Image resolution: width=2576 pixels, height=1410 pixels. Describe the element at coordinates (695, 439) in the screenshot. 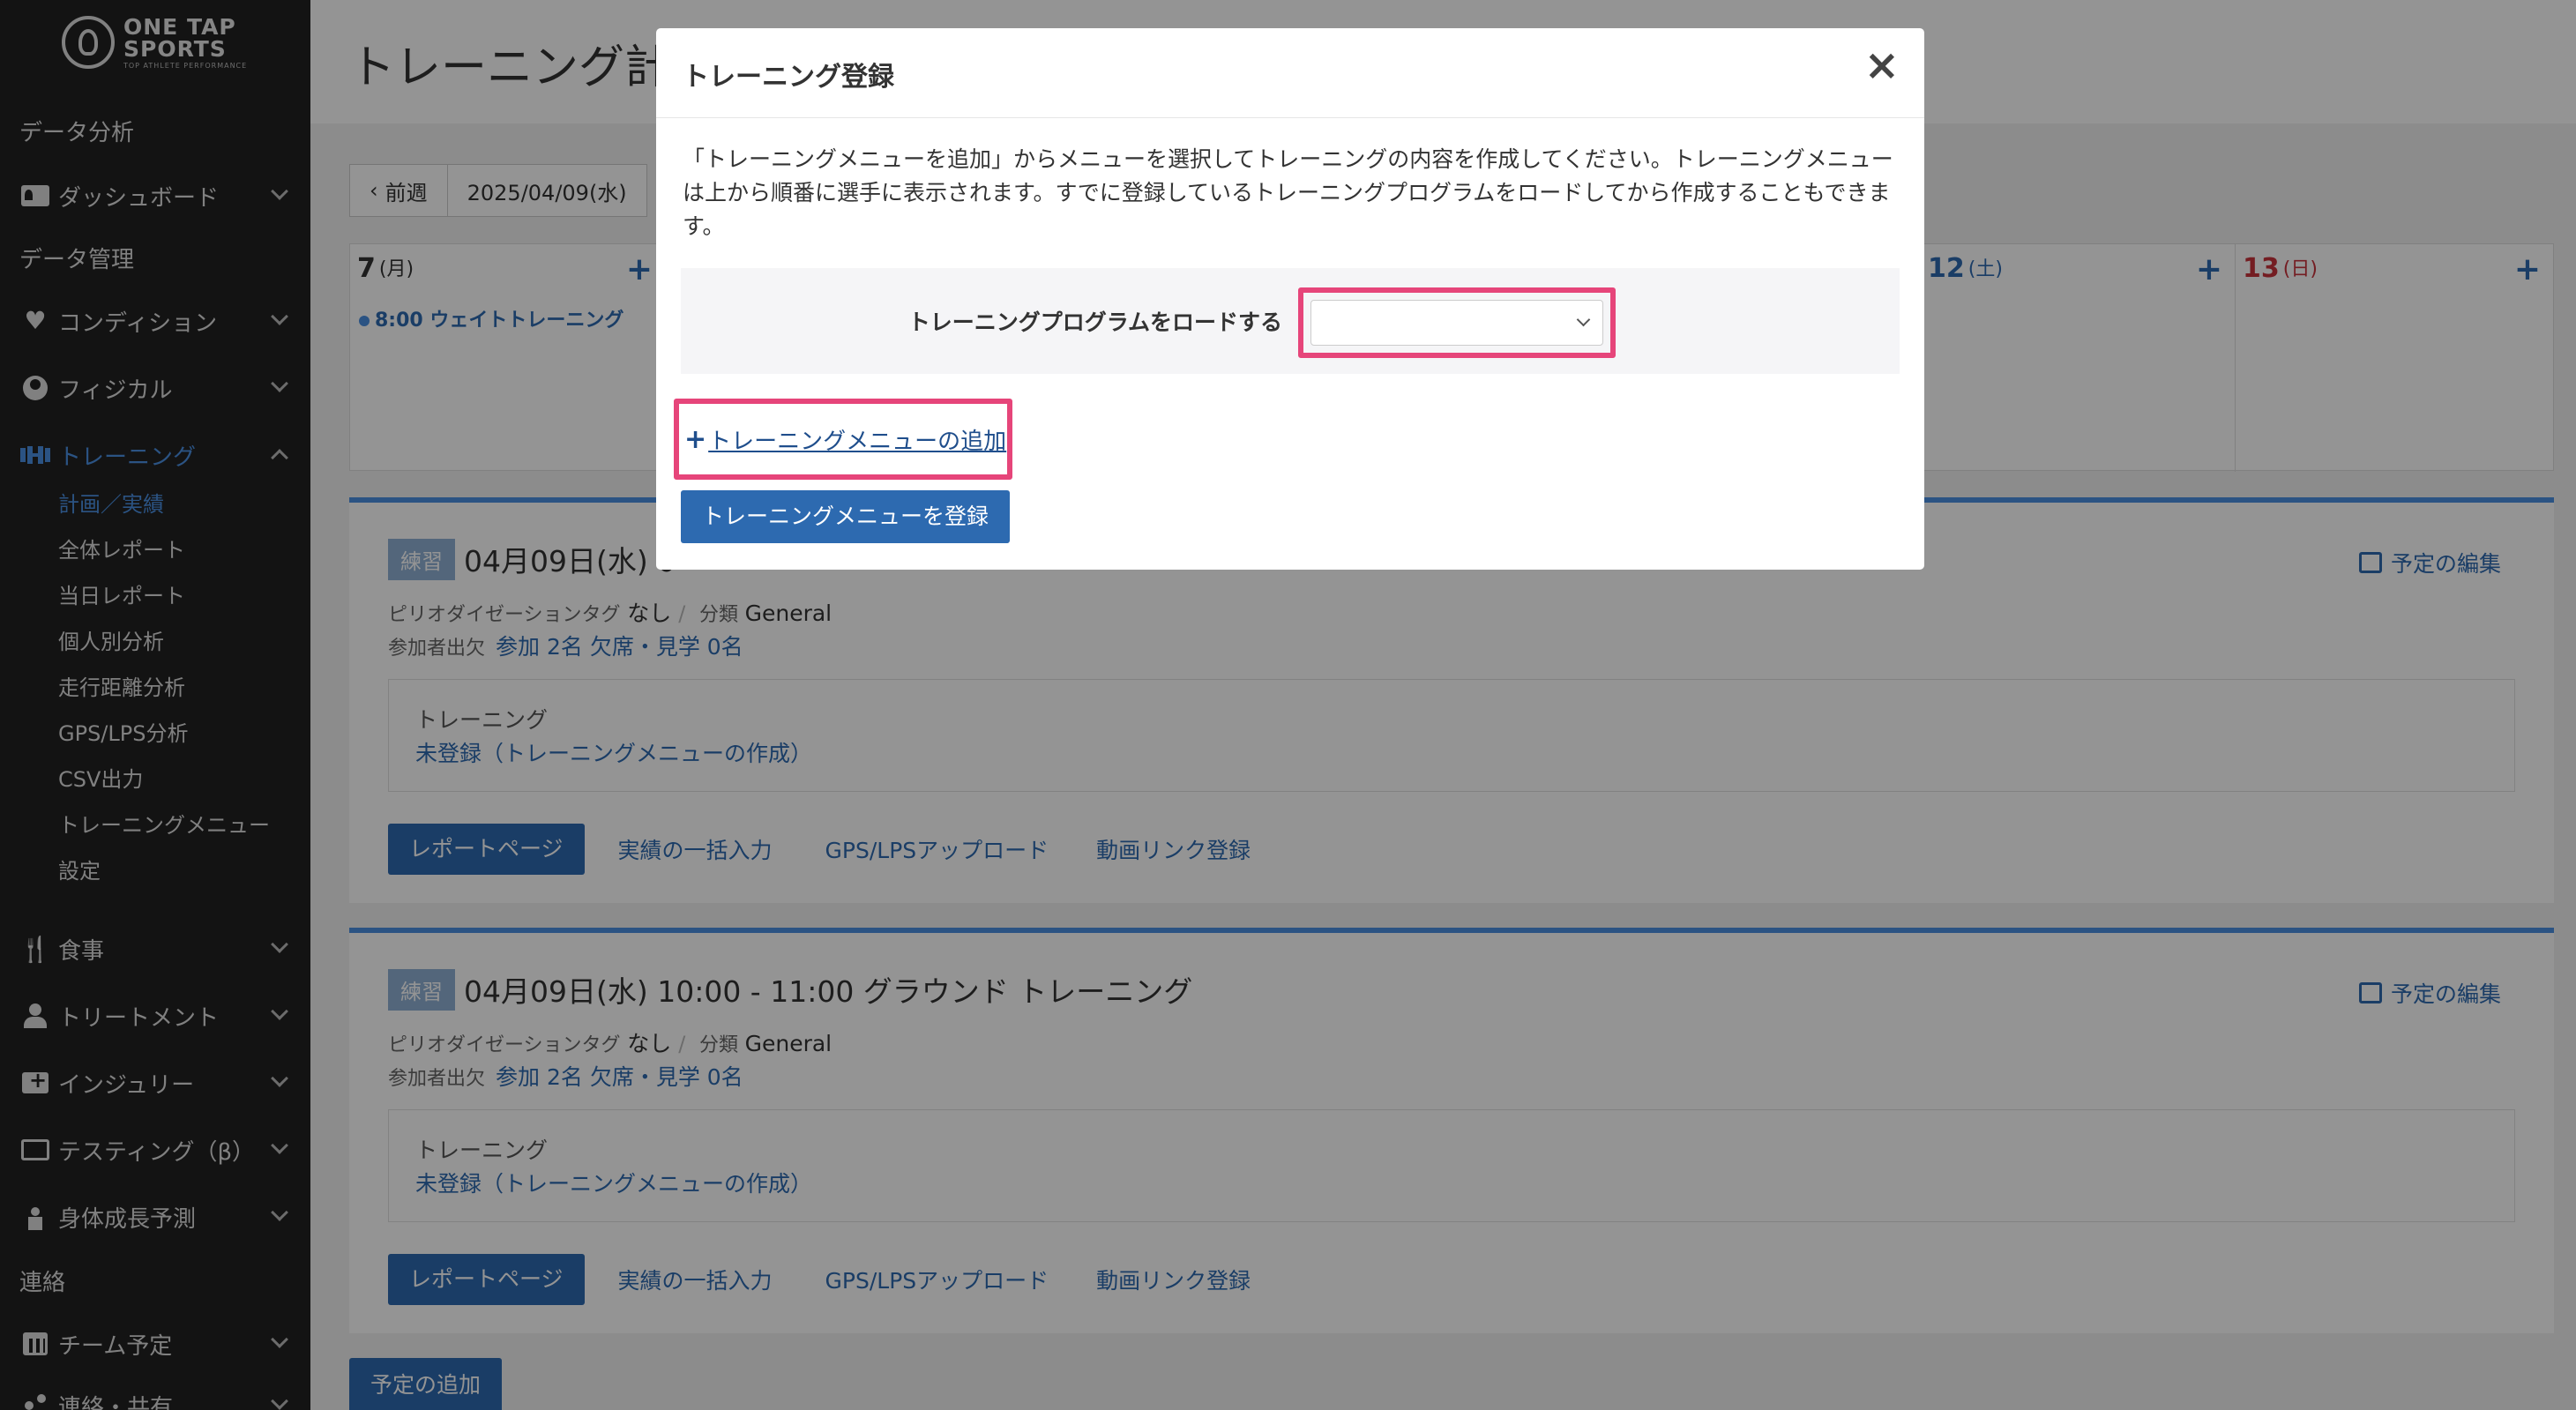

I see `plus-icon: +` at that location.